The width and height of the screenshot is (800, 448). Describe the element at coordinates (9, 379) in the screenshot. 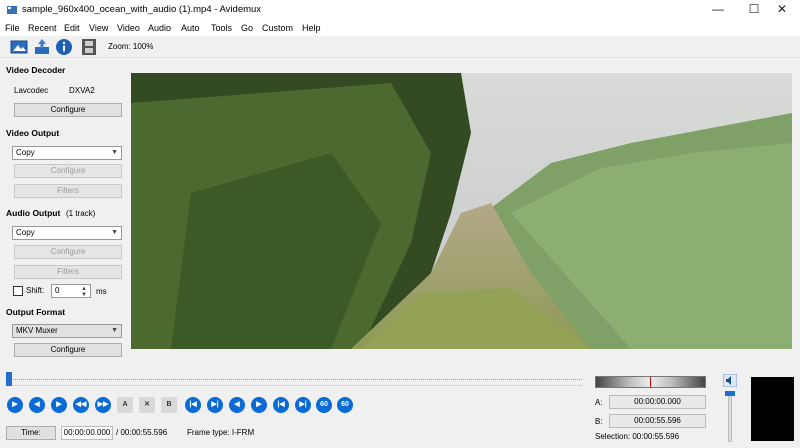

I see `timeline-handle` at that location.